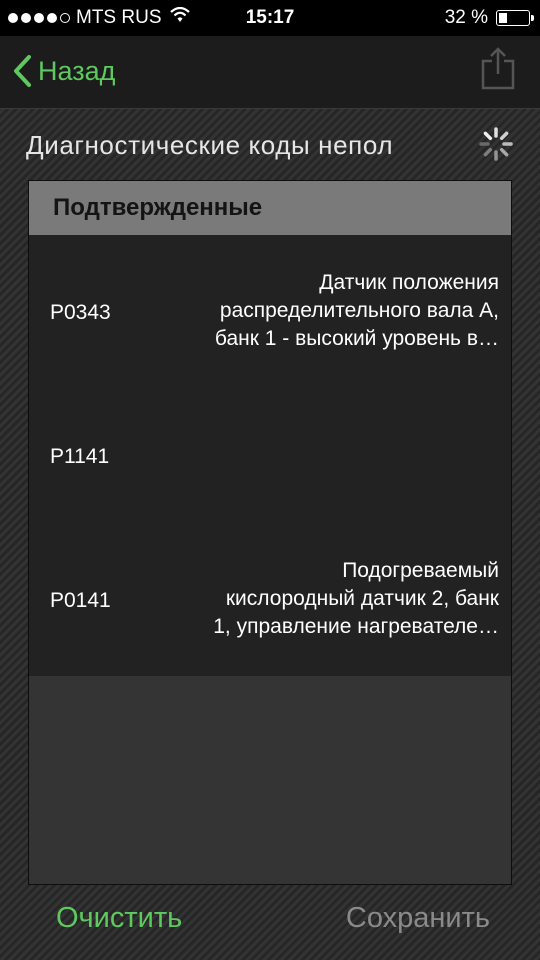 The image size is (540, 960). What do you see at coordinates (515, 18) in the screenshot?
I see `battery-icon` at bounding box center [515, 18].